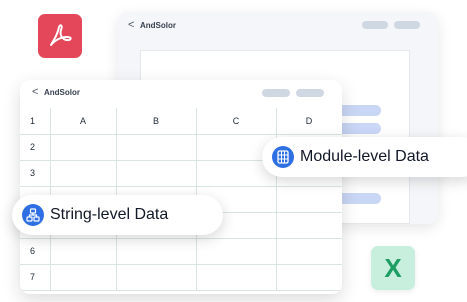 This screenshot has height=302, width=467. Describe the element at coordinates (35, 147) in the screenshot. I see `row-number: 2` at that location.